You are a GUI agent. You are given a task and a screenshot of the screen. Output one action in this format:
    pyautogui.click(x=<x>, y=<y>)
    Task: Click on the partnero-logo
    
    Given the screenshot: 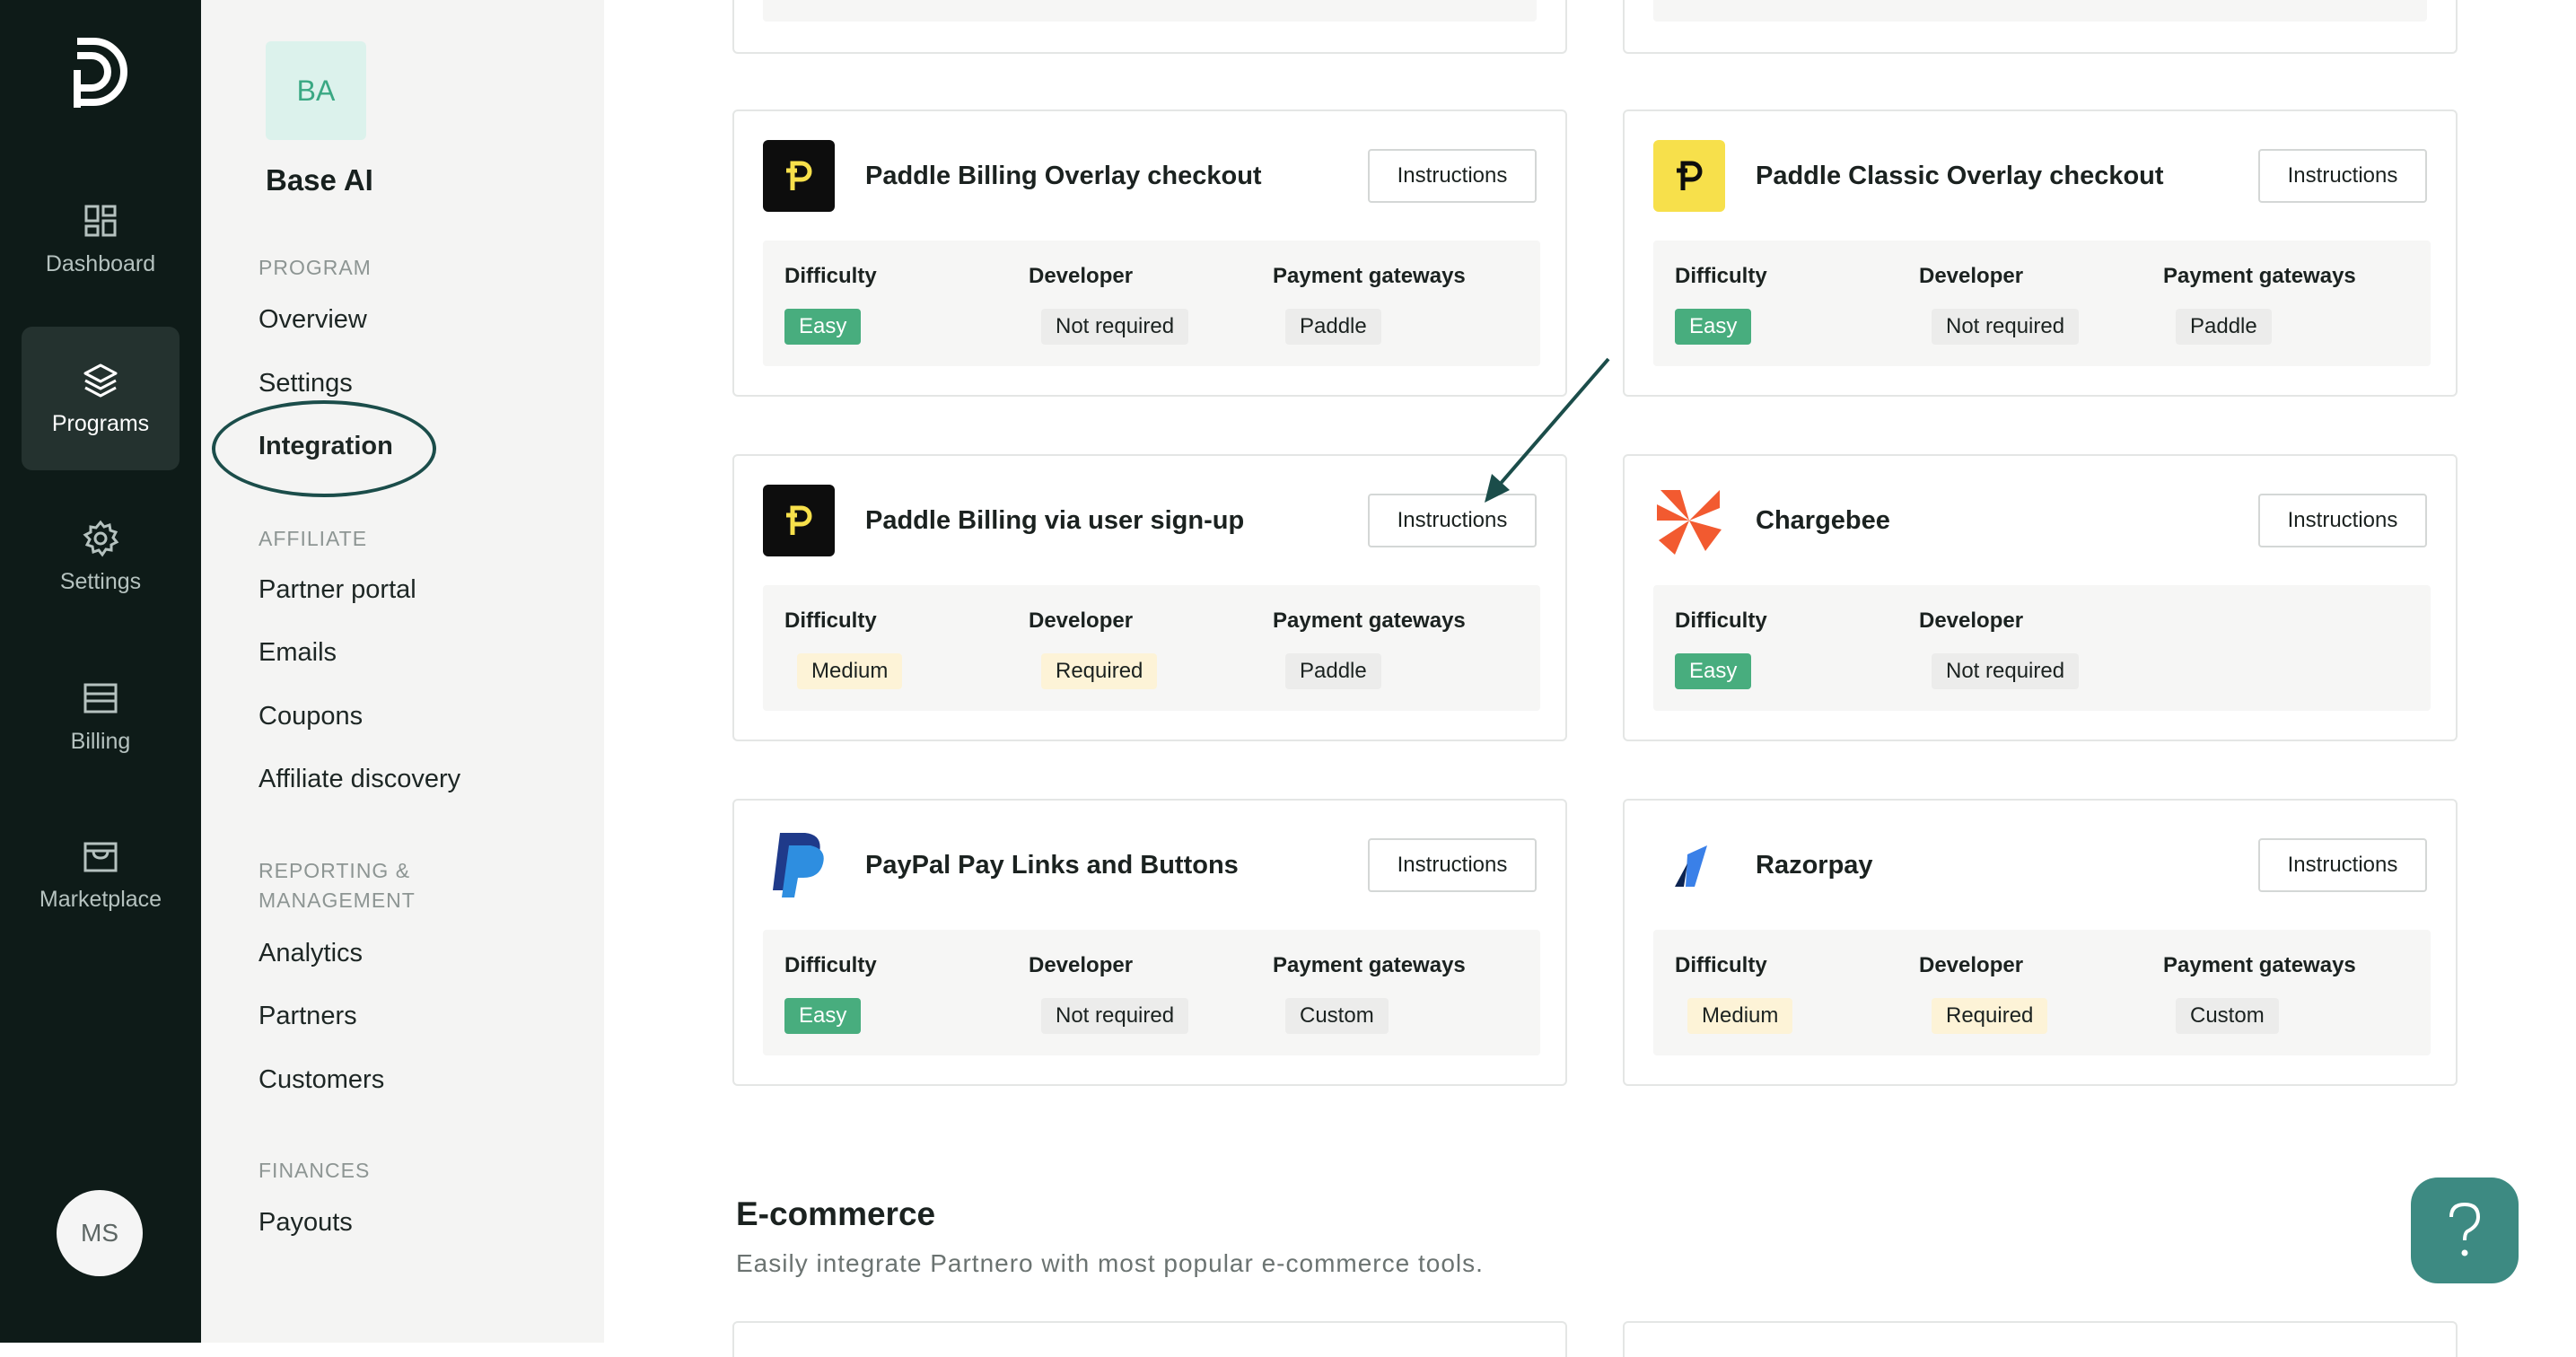 What is the action you would take?
    pyautogui.click(x=100, y=72)
    